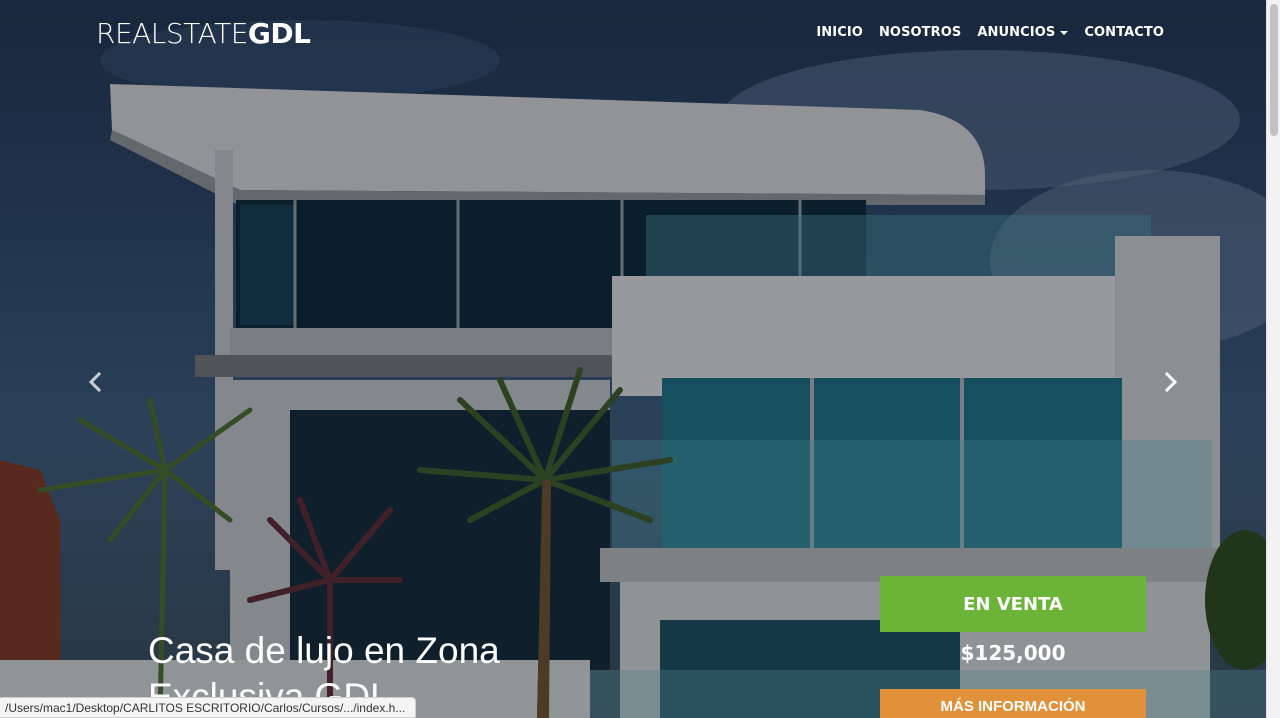 The image size is (1280, 718). I want to click on nav-menu: INICIO NOSOTROS ANUNCIOS CONTACTO, so click(990, 32).